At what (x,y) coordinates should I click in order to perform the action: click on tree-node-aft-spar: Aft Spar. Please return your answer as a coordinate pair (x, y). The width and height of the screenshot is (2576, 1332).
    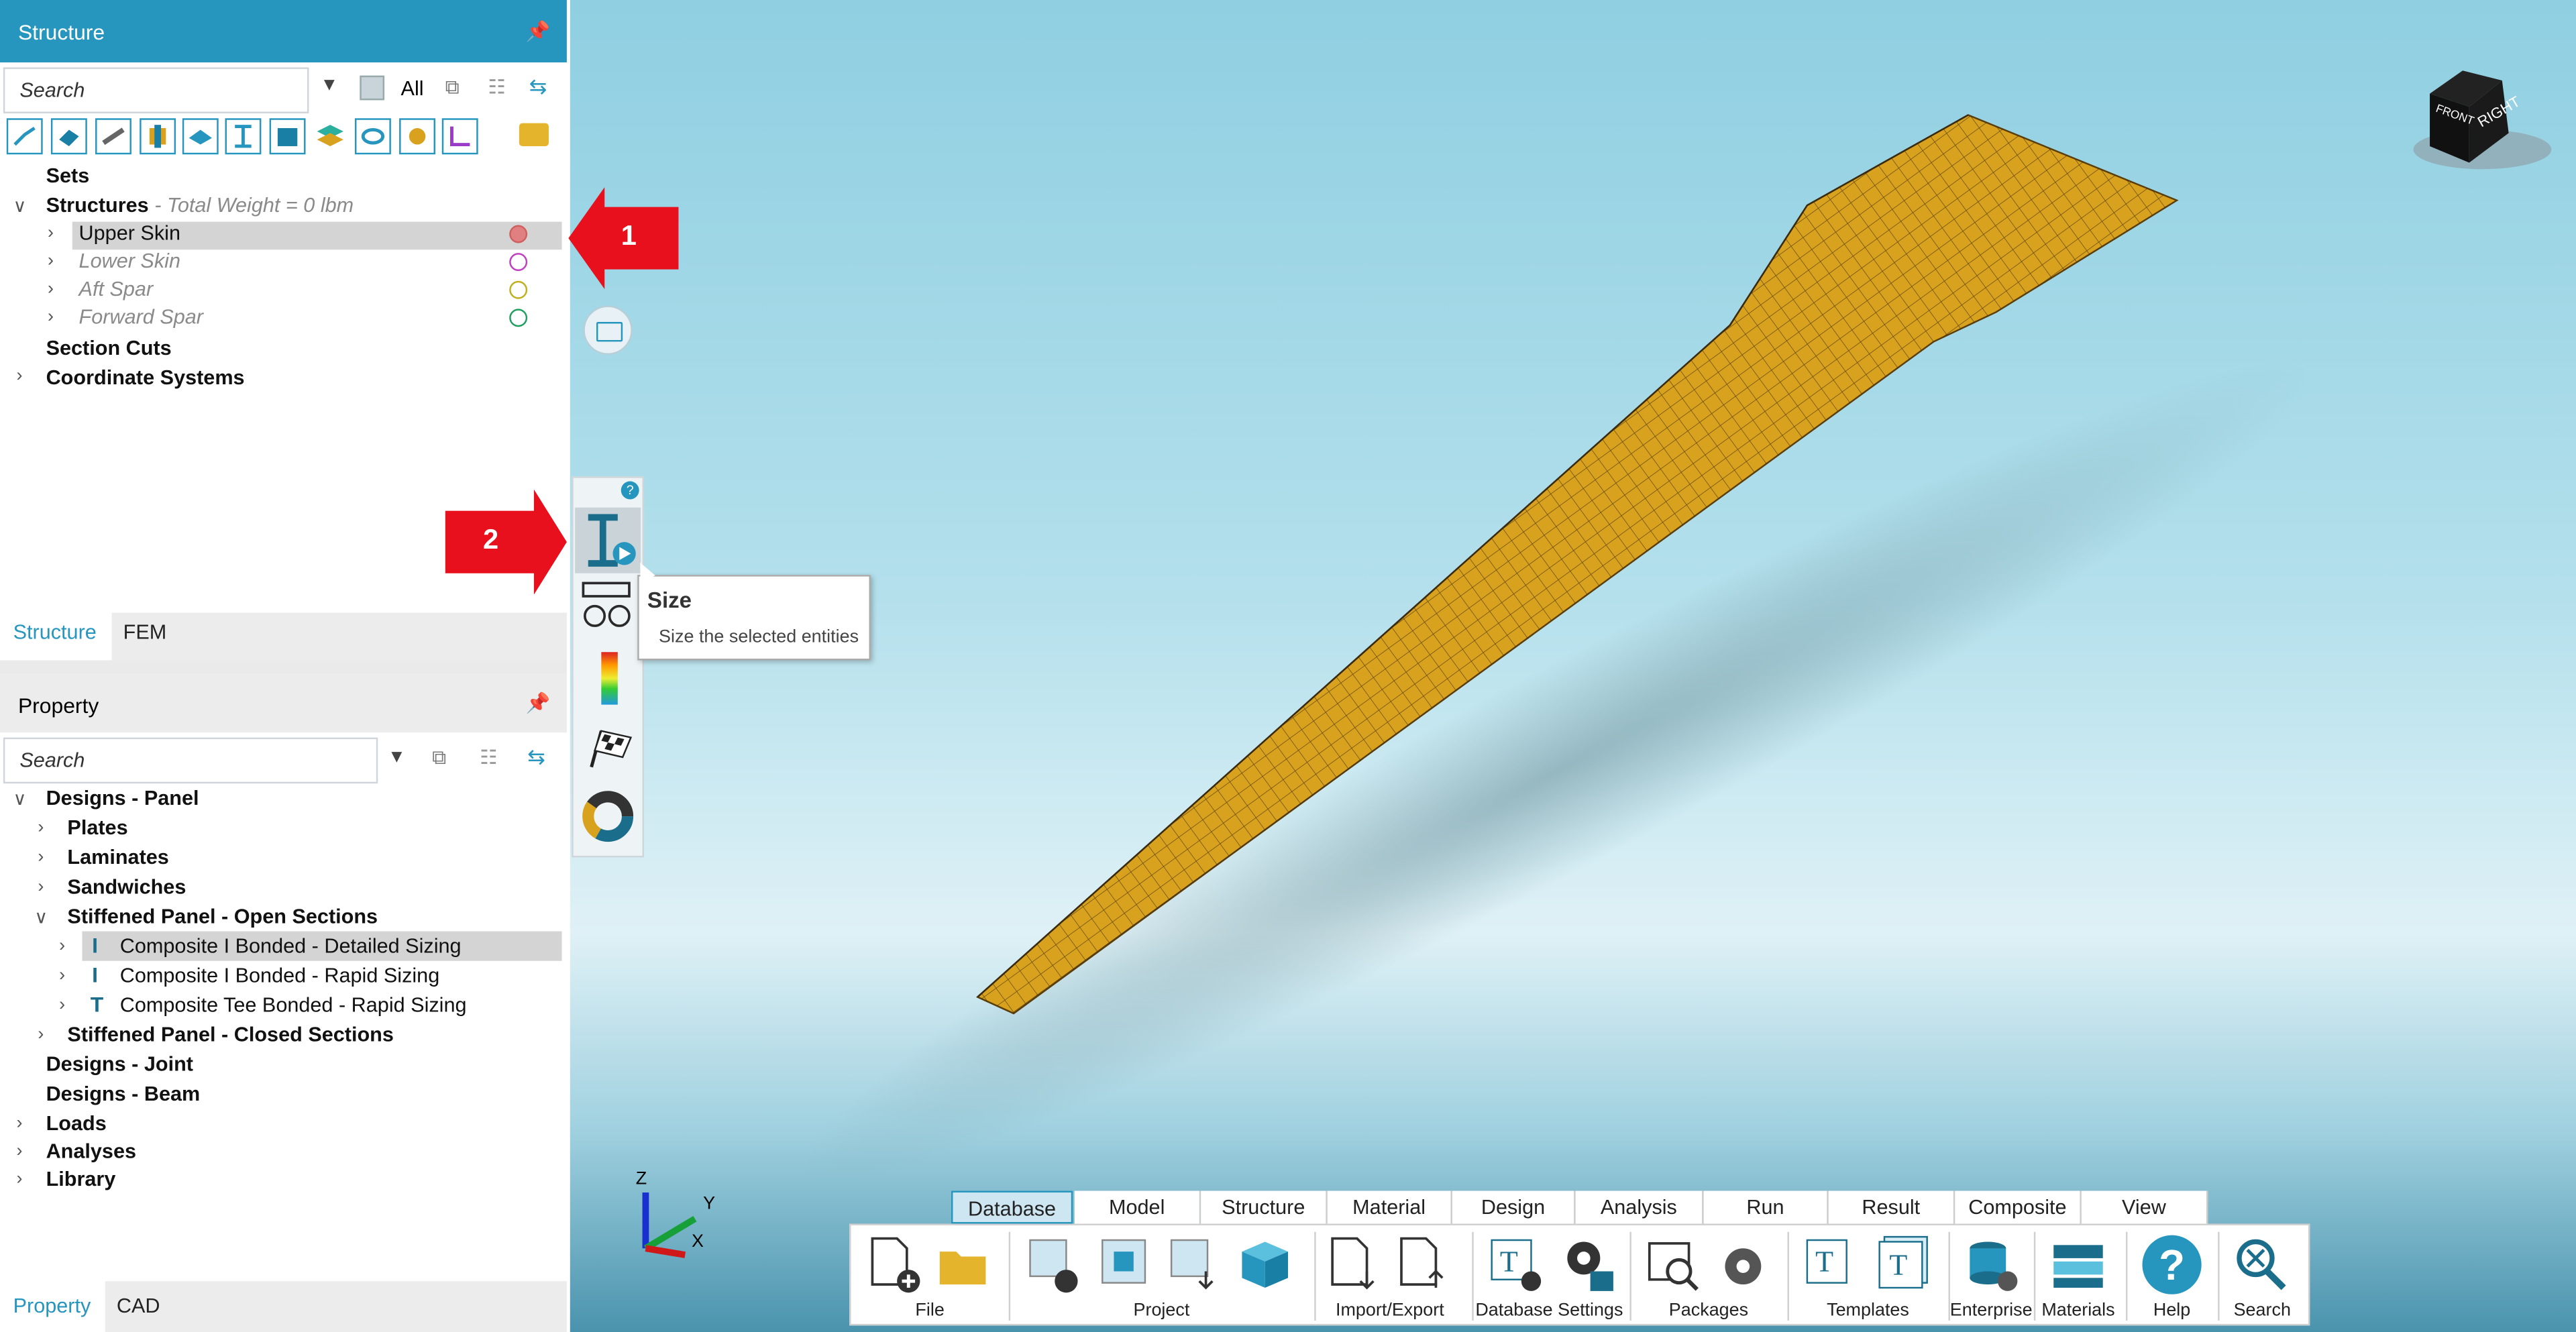
    Looking at the image, I should click on (116, 292).